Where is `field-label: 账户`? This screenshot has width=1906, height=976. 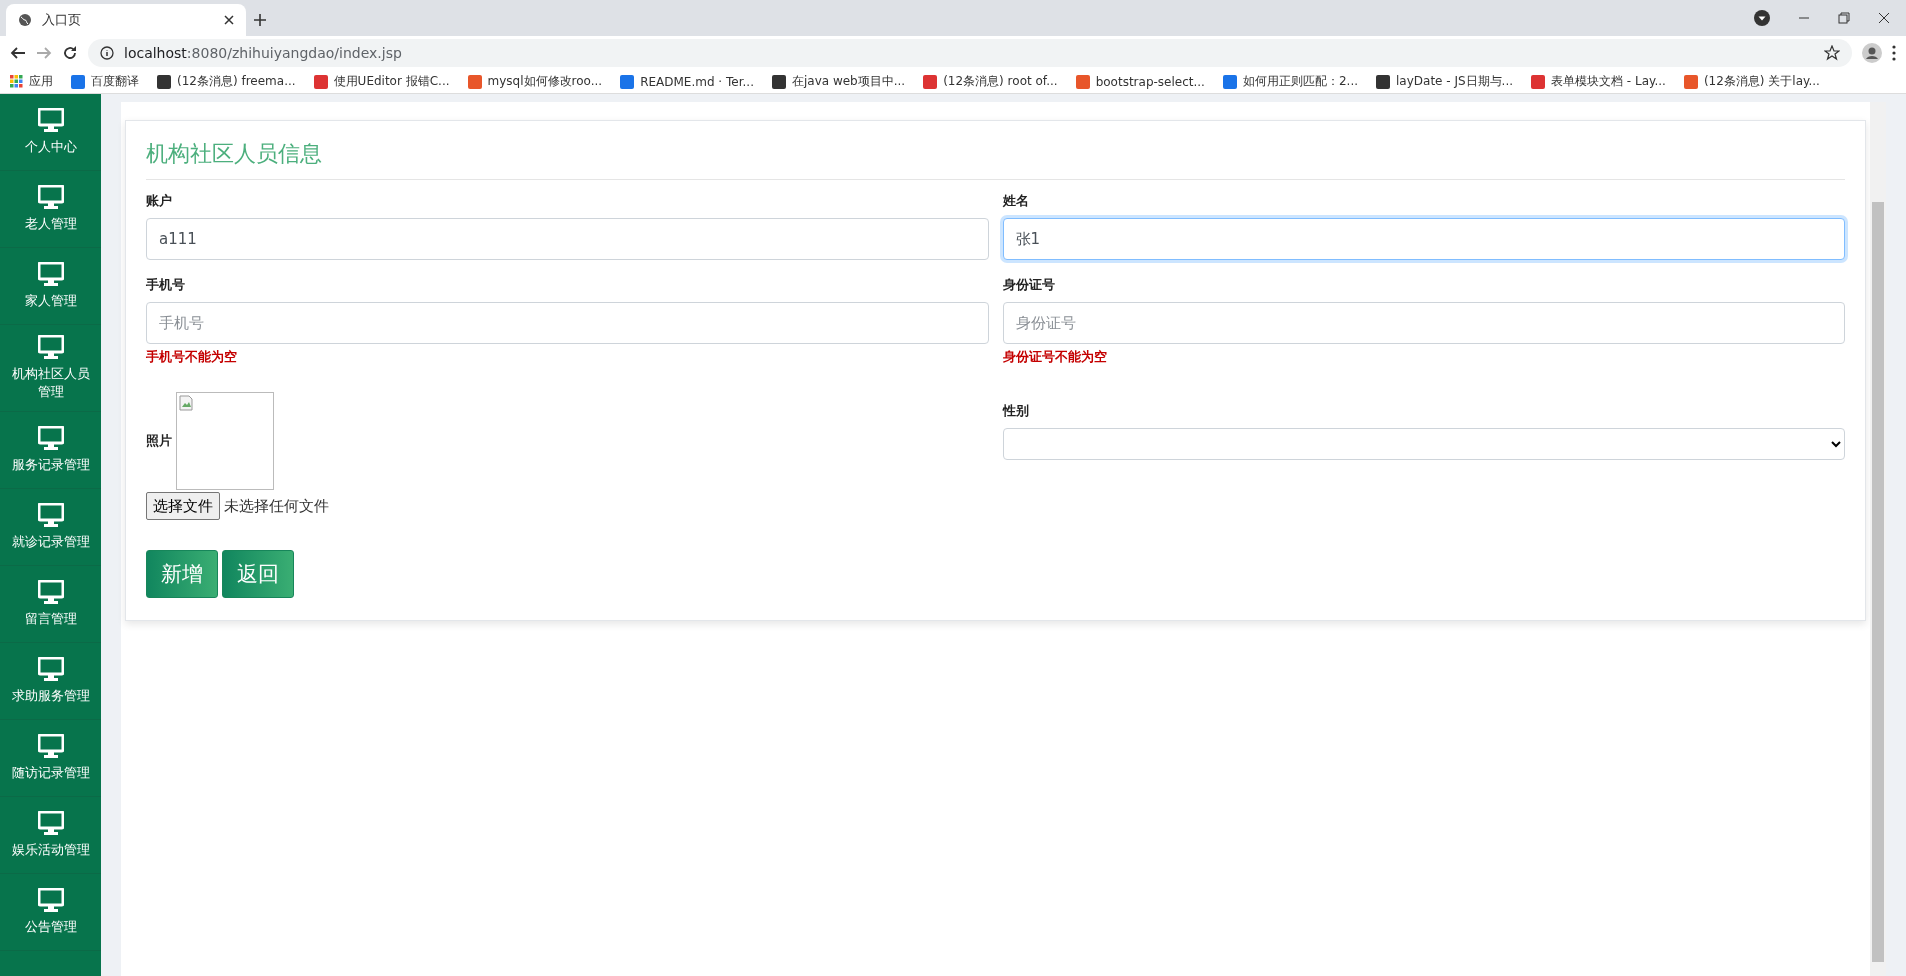
field-label: 账户 is located at coordinates (159, 201).